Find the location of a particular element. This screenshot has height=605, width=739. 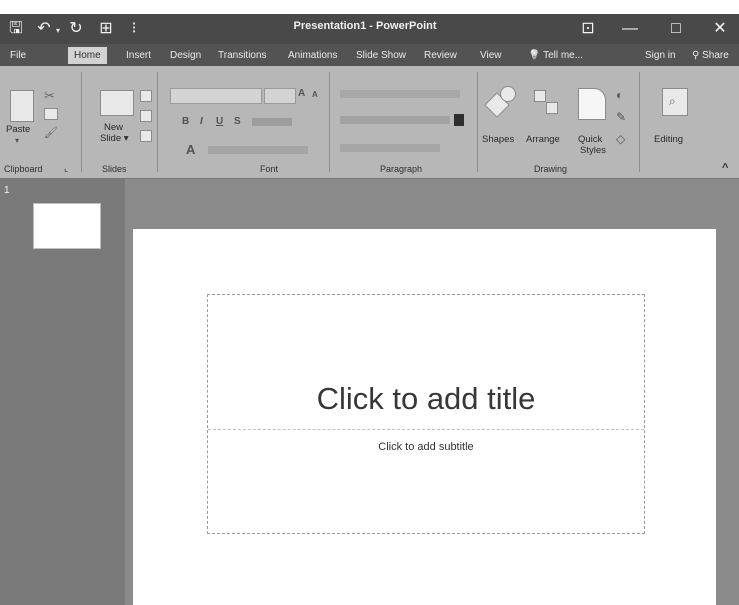

shadow-button: S is located at coordinates (237, 121).